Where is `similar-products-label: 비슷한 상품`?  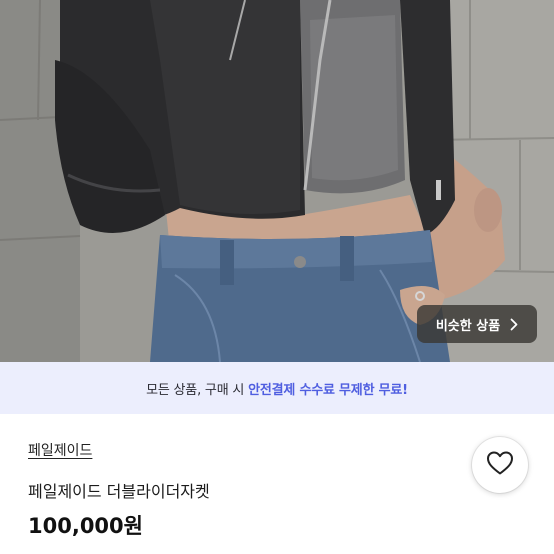
similar-products-label: 비슷한 상품 is located at coordinates (468, 326).